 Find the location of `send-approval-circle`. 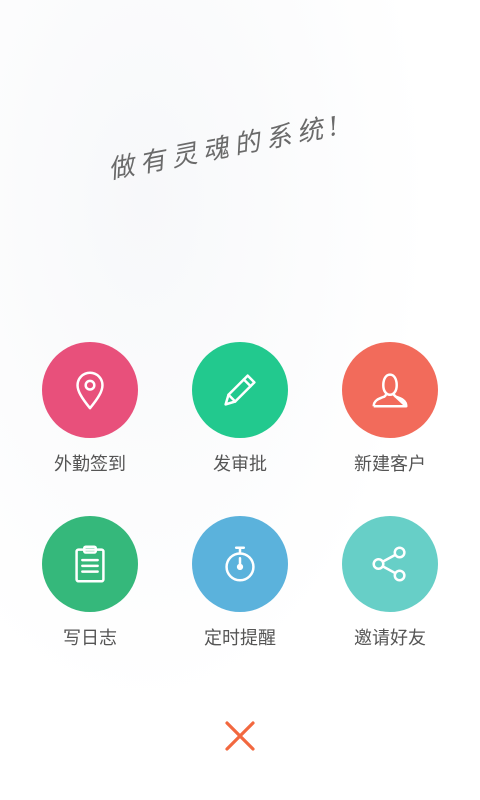

send-approval-circle is located at coordinates (240, 390).